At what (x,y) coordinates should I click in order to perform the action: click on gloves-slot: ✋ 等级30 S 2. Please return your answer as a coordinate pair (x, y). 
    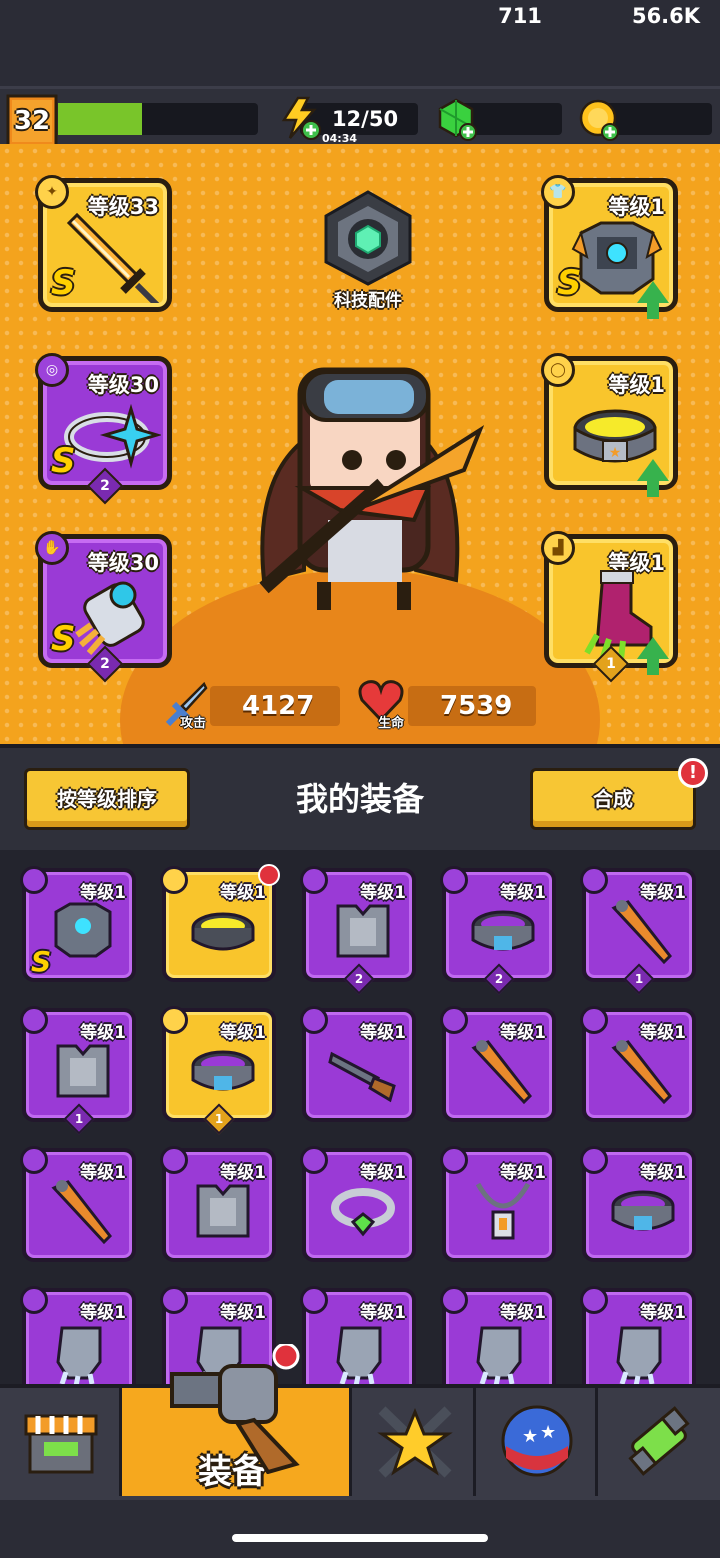
    Looking at the image, I should click on (103, 607).